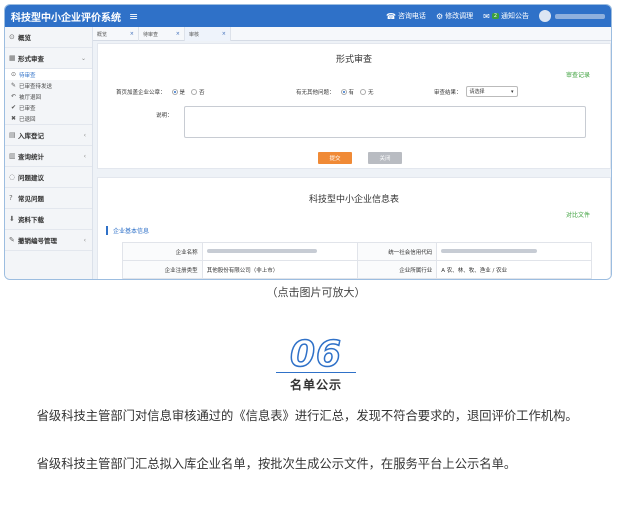 Image resolution: width=632 pixels, height=516 pixels. I want to click on chevron-down-icon: ⌄, so click(83, 58).